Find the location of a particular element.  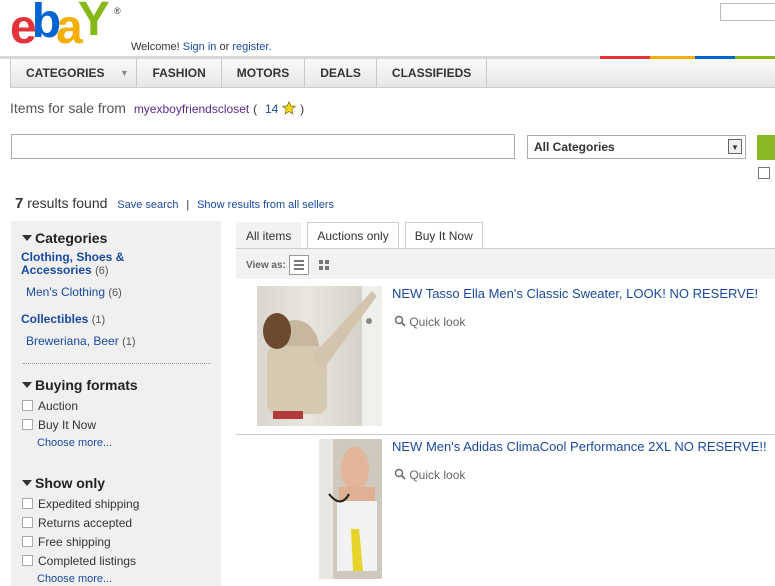

listing-2-quick-look: Quick look is located at coordinates (429, 475).